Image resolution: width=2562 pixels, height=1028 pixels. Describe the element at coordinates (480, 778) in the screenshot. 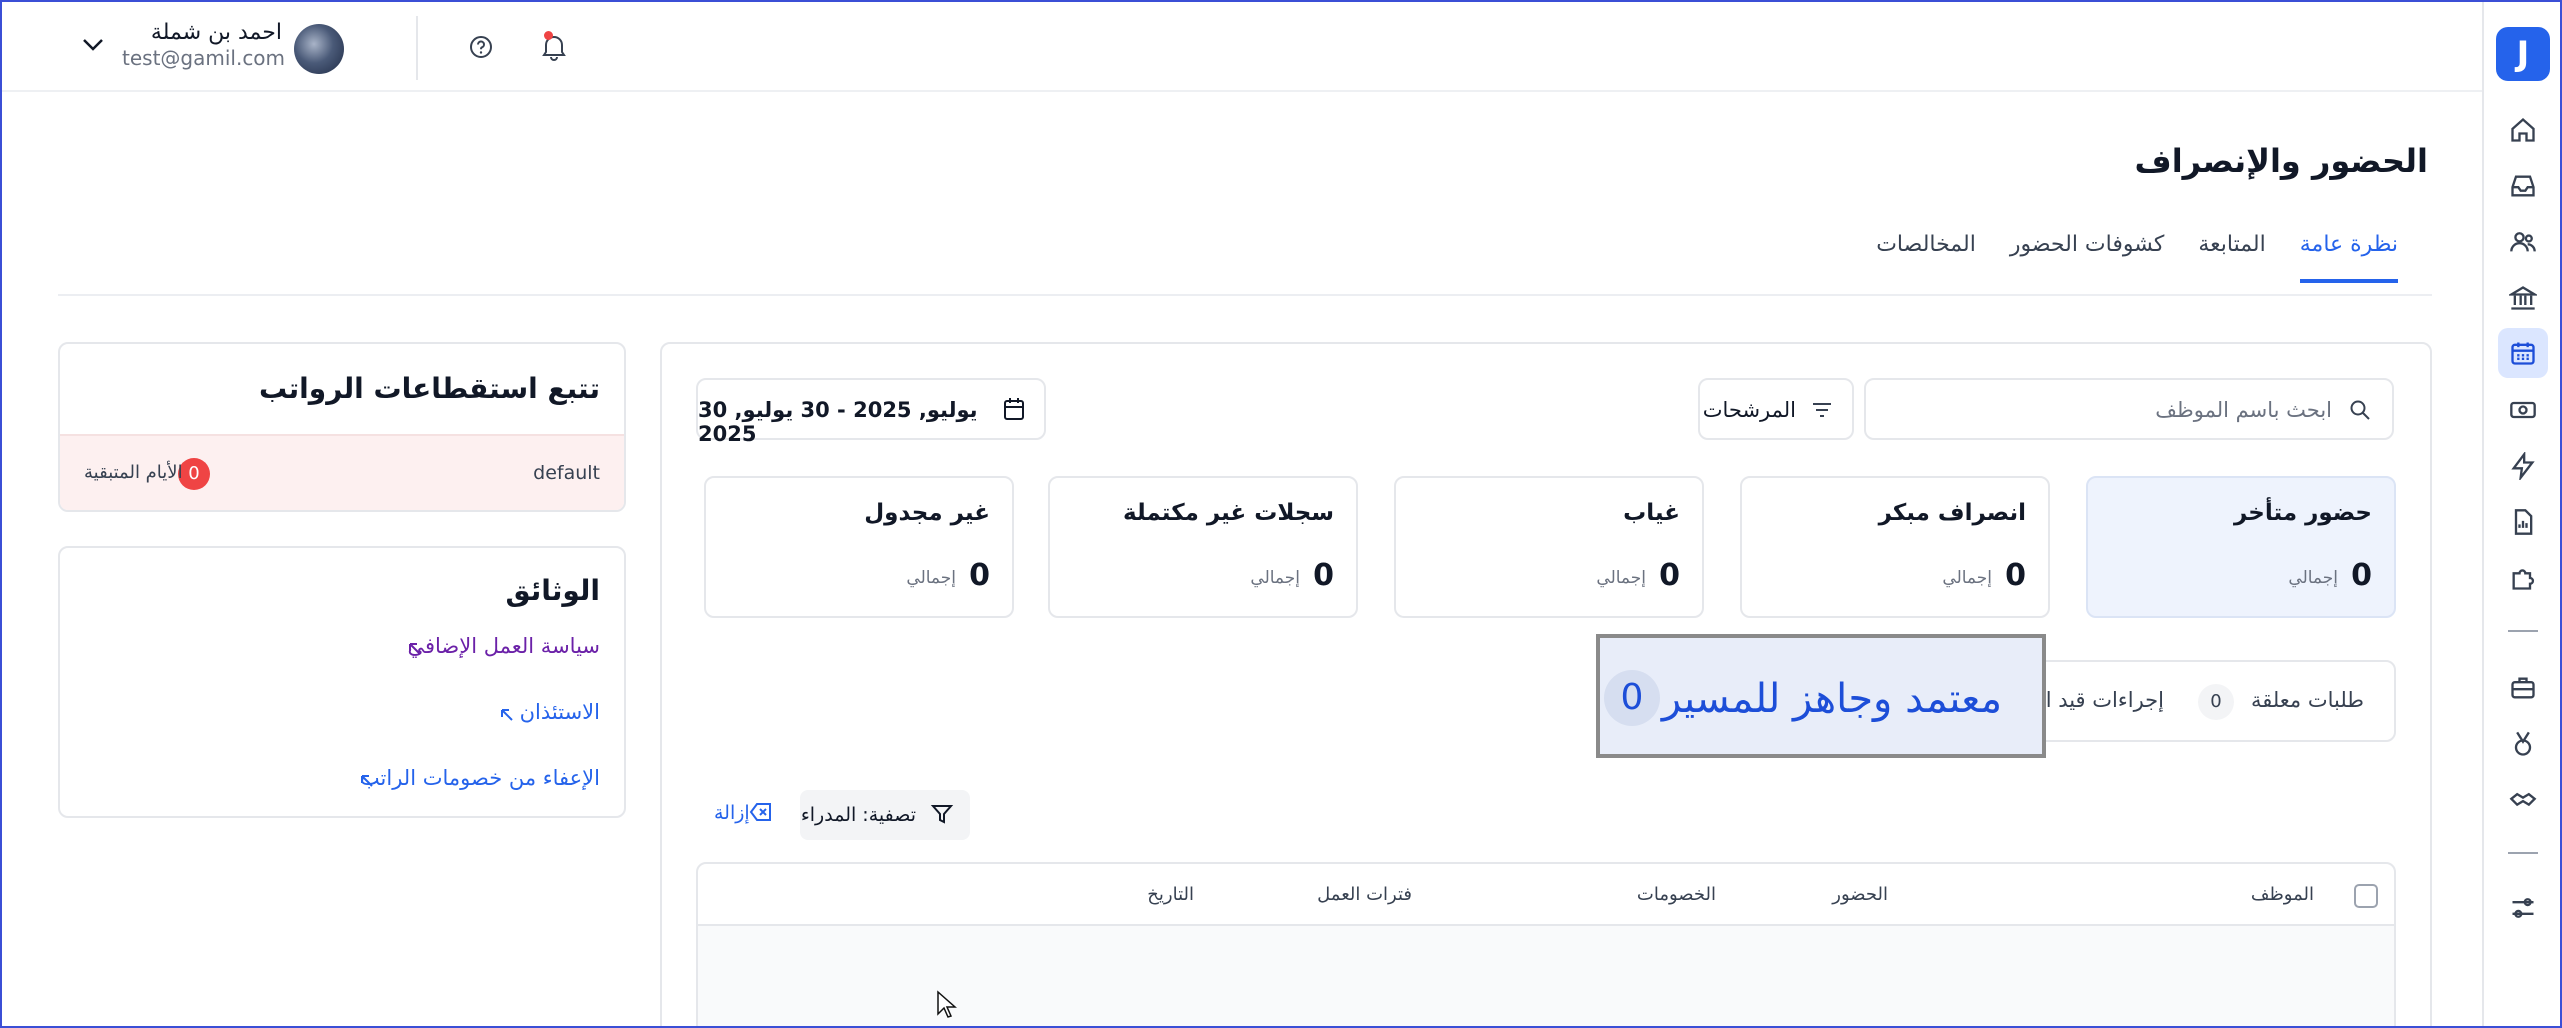

I see `salary-deduction-exemption-link: الإعفاء من خصومات الراتب` at that location.